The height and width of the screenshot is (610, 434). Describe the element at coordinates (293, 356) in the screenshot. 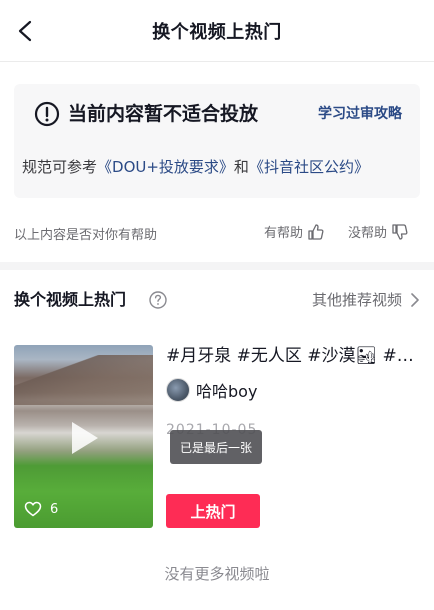

I see `video-title: #月牙泉 #无人区 #沙漠🏜 #大西北` at that location.